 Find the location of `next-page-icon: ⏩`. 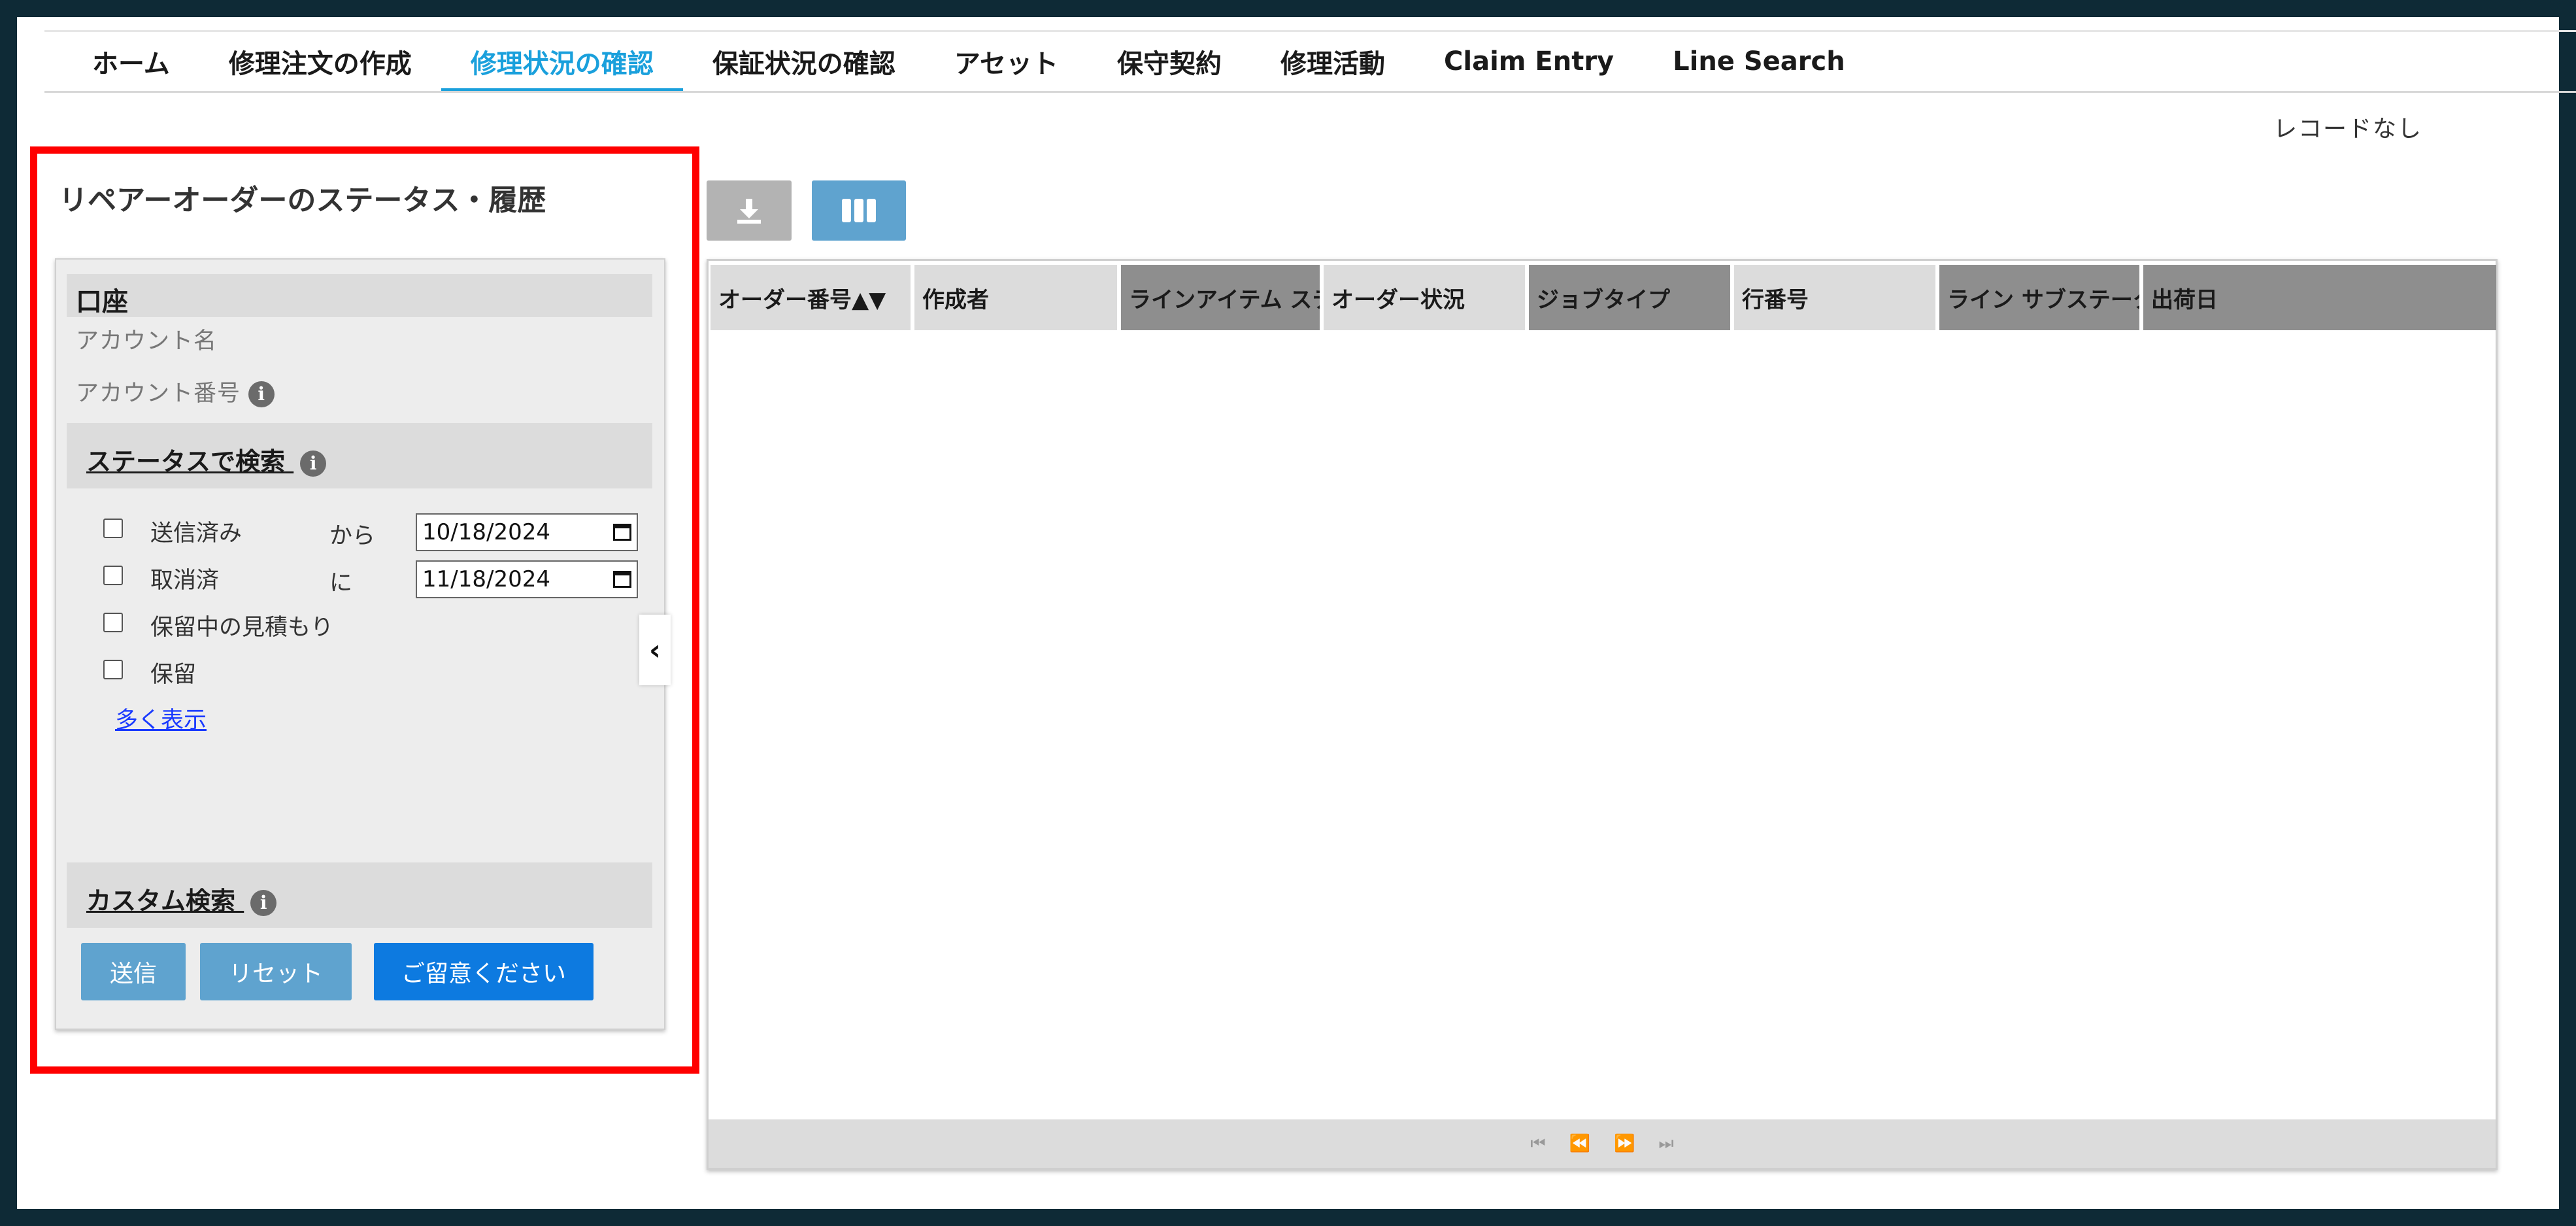

next-page-icon: ⏩ is located at coordinates (1624, 1144).